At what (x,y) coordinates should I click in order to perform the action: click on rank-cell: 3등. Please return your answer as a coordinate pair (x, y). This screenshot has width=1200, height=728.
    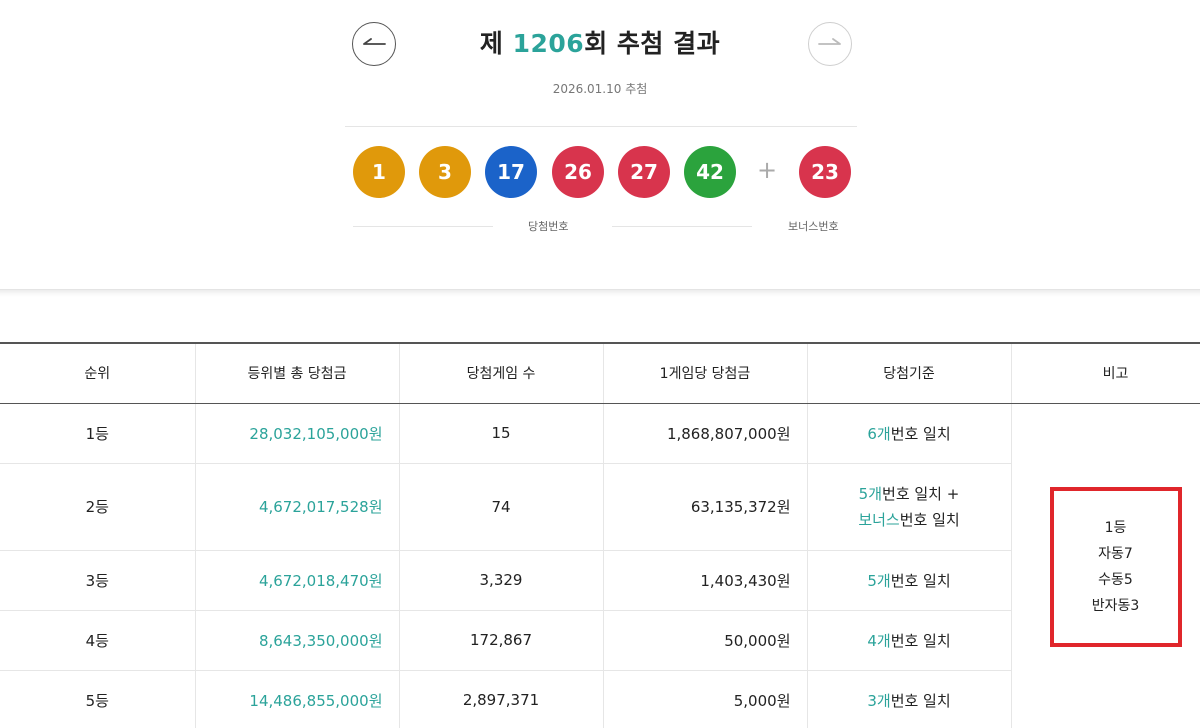
    Looking at the image, I should click on (98, 580).